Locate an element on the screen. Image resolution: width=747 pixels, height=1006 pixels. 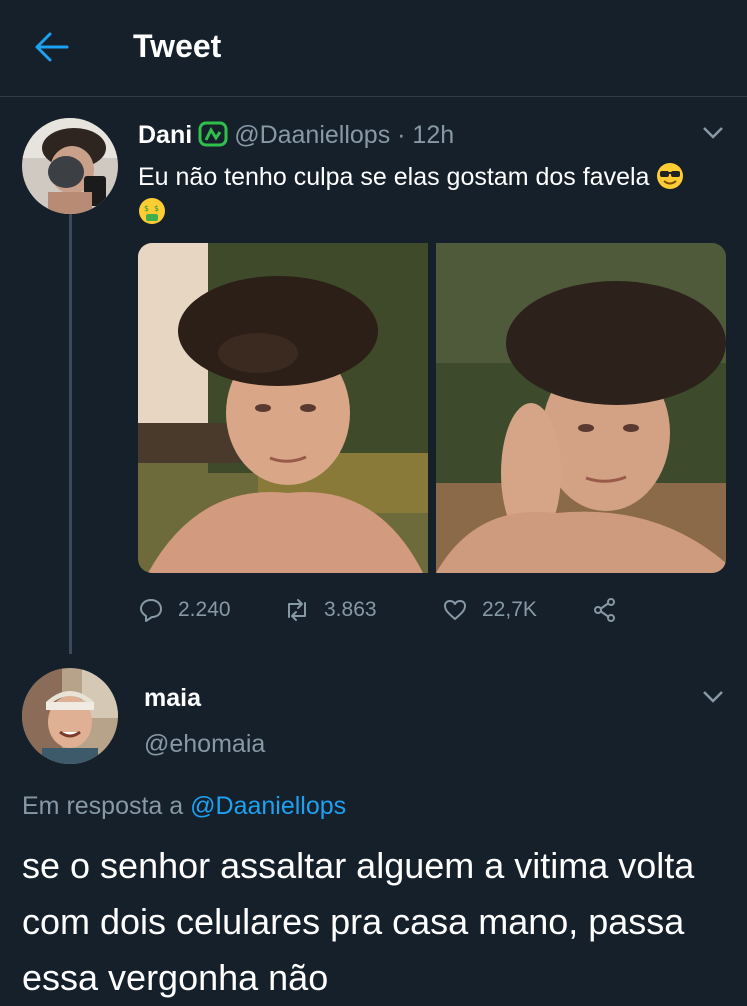
in-reply-handle-link: @Daaniellops is located at coordinates (268, 806).